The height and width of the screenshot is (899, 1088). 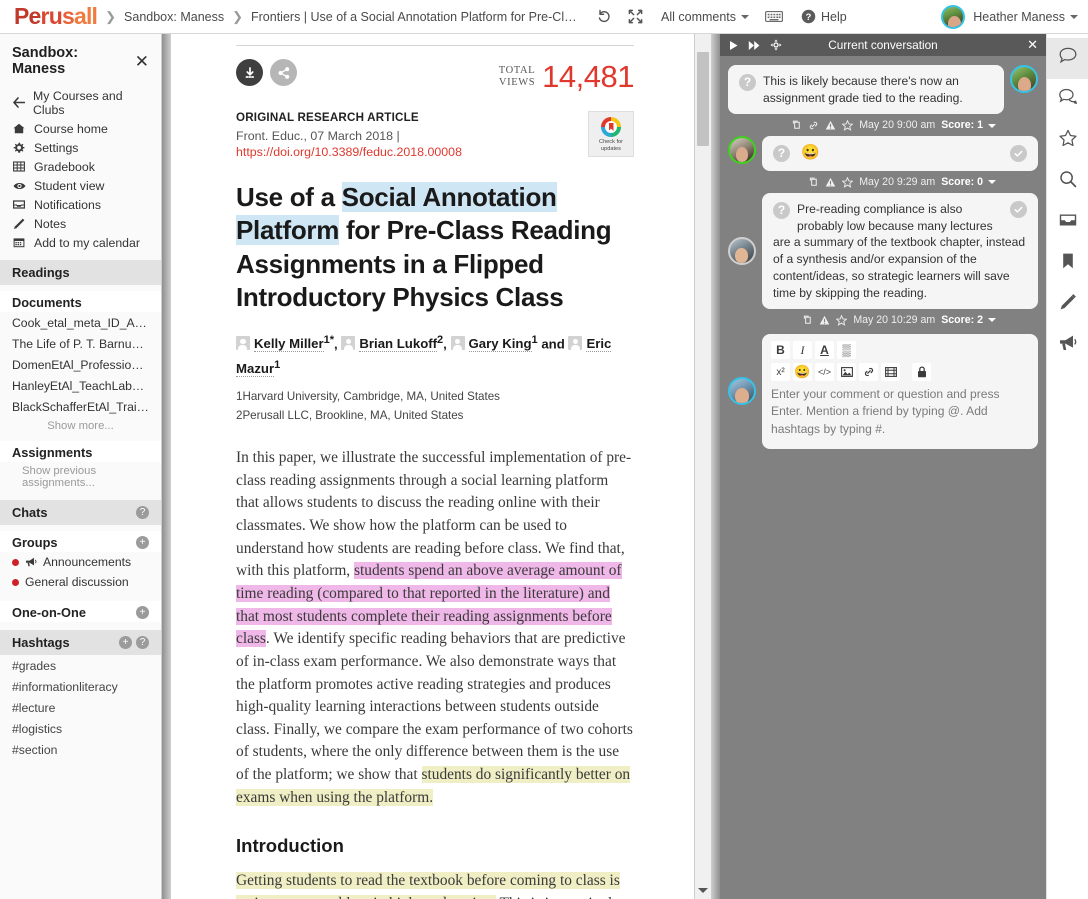 I want to click on download-icon, so click(x=249, y=72).